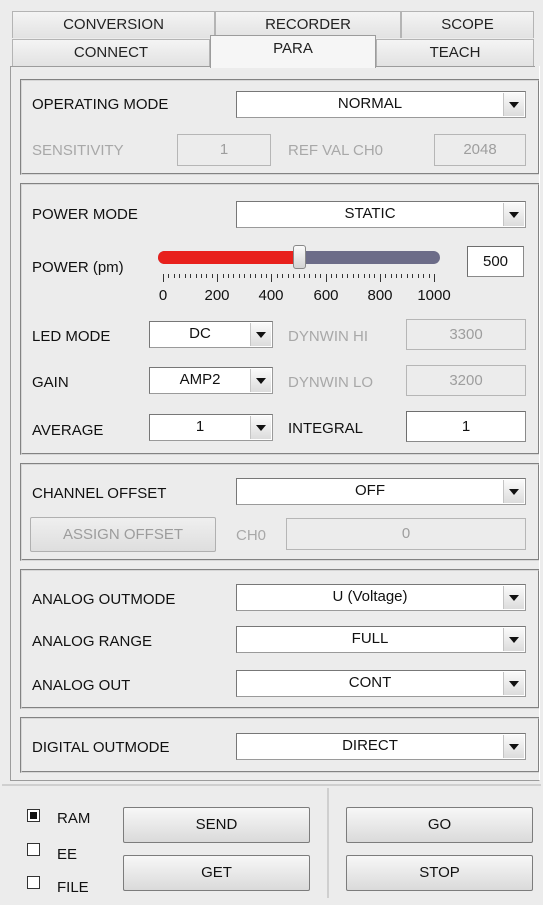 This screenshot has width=543, height=905. I want to click on send-button: SEND, so click(216, 825).